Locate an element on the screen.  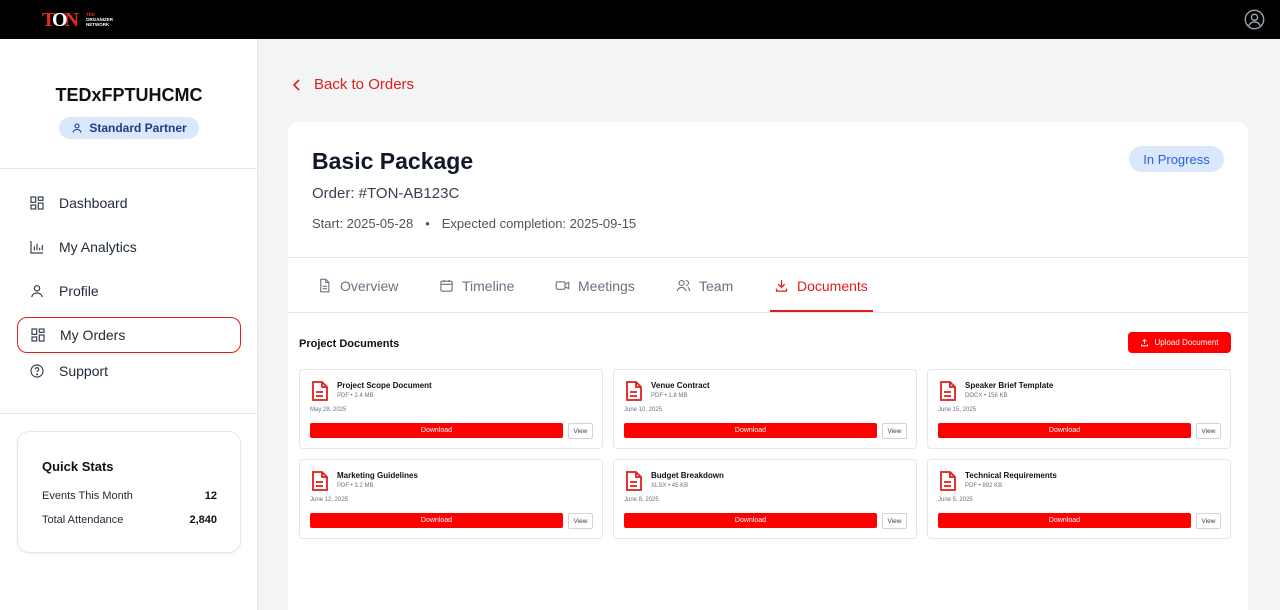
stat-row: Total Attendance 2,840 is located at coordinates (129, 520).